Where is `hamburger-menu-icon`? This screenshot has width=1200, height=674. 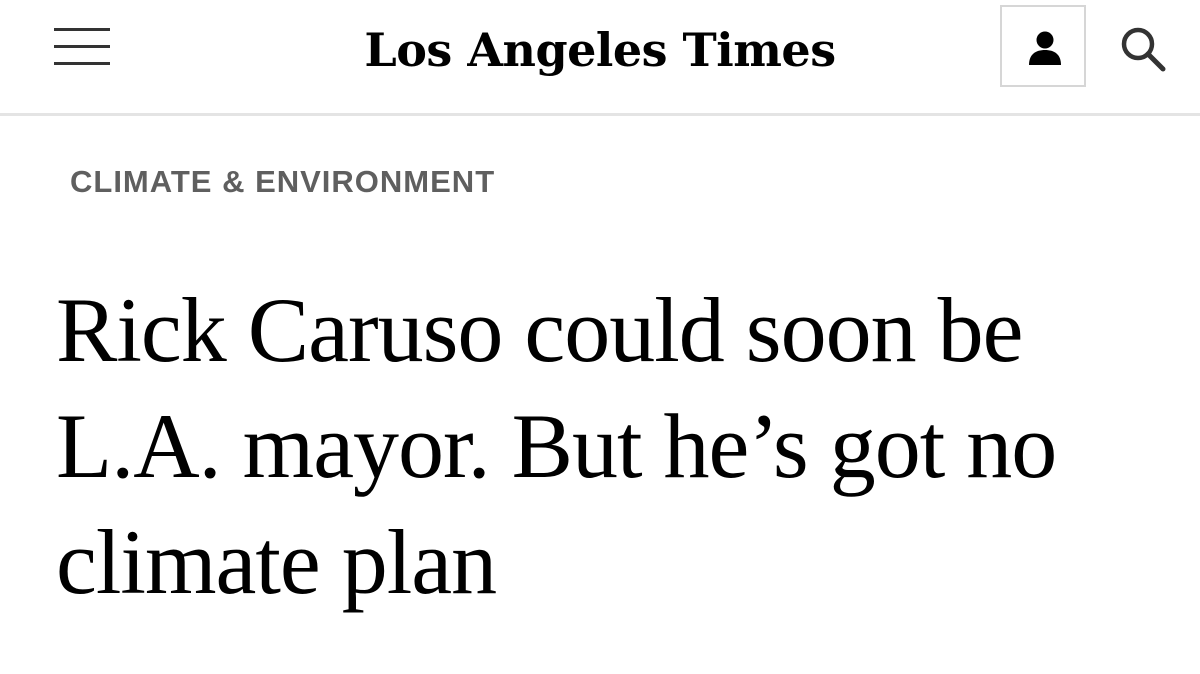
hamburger-menu-icon is located at coordinates (82, 29).